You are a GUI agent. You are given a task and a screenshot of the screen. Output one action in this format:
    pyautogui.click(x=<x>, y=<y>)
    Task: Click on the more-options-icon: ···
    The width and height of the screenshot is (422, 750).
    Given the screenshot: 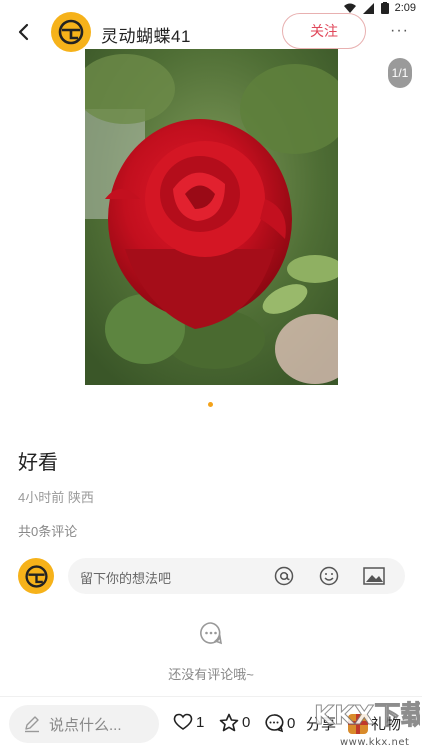 What is the action you would take?
    pyautogui.click(x=399, y=31)
    